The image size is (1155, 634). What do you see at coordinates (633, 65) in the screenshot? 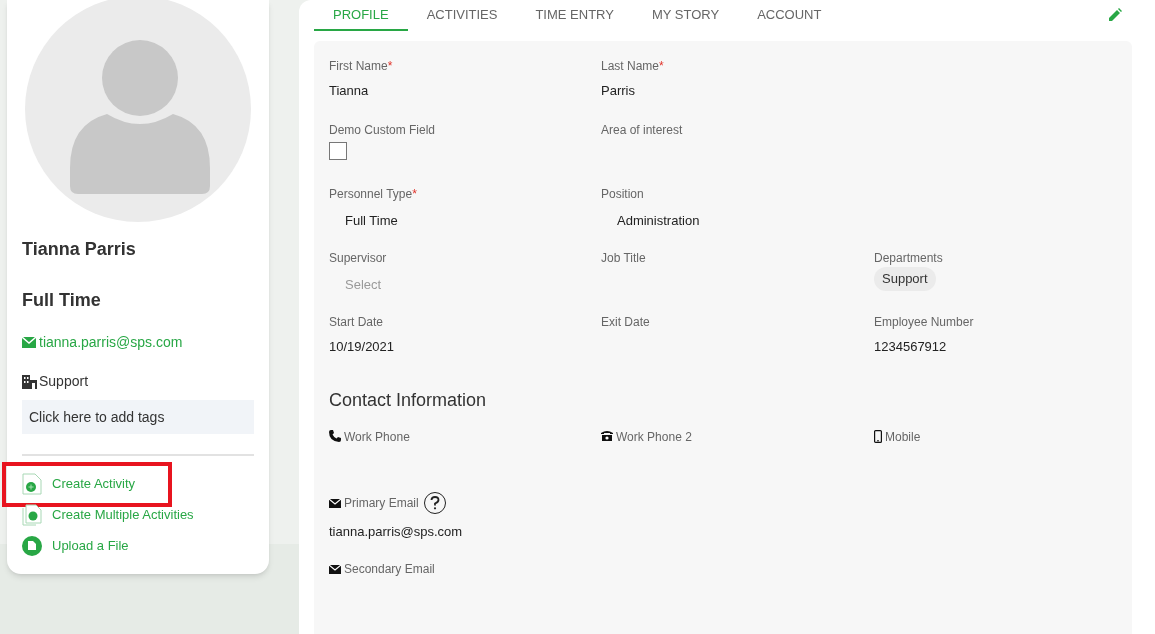
I see `field-label: Last Name*` at bounding box center [633, 65].